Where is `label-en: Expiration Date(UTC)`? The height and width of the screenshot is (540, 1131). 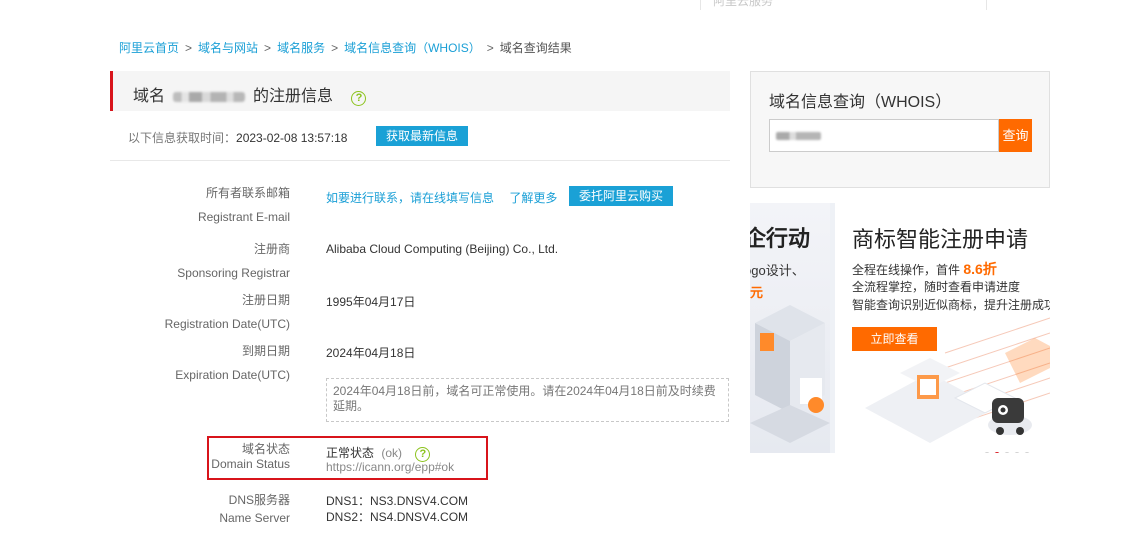 label-en: Expiration Date(UTC) is located at coordinates (232, 375).